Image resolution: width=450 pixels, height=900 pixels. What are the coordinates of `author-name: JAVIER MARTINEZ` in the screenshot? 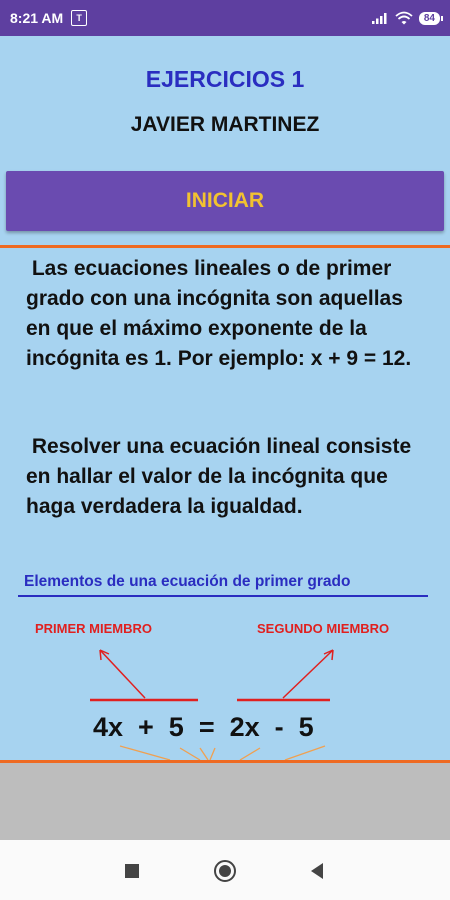 It's located at (225, 124).